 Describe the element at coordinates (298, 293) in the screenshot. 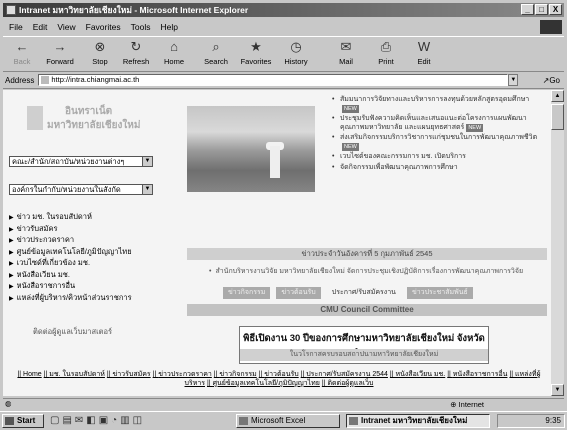

I see `tab-welcome: ข่าวต้อนรับ` at that location.